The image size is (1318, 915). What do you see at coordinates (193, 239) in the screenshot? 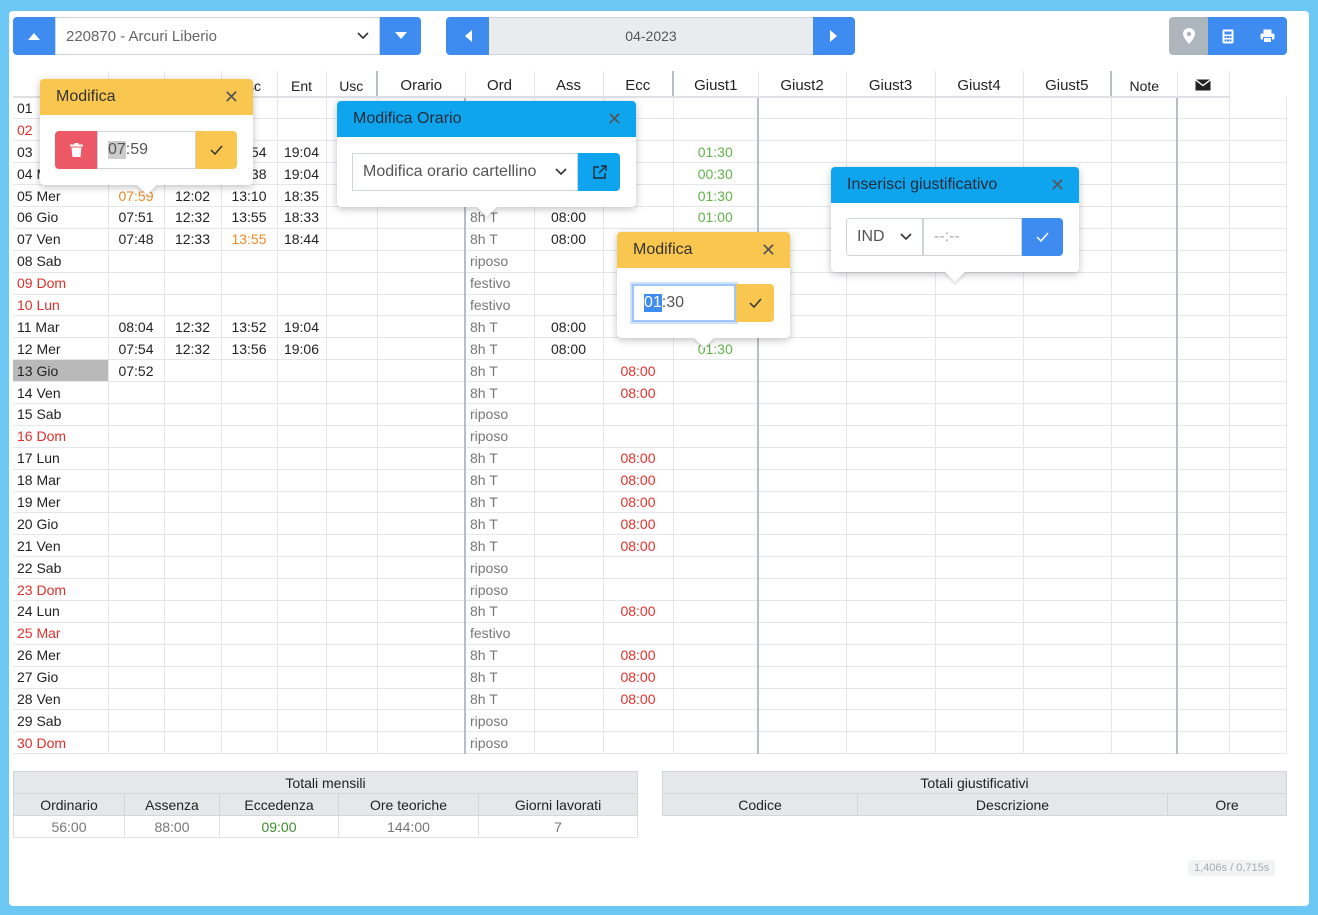
I see `break-start-cell: 12:33` at bounding box center [193, 239].